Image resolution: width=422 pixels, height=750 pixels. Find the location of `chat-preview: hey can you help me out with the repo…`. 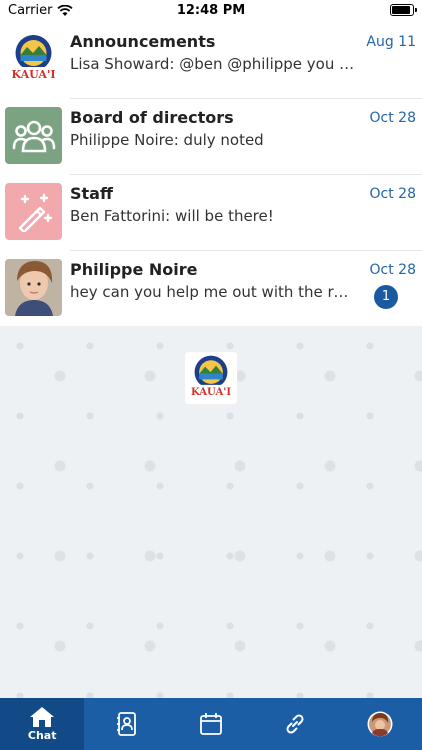

chat-preview: hey can you help me out with the repo… is located at coordinates (212, 292).